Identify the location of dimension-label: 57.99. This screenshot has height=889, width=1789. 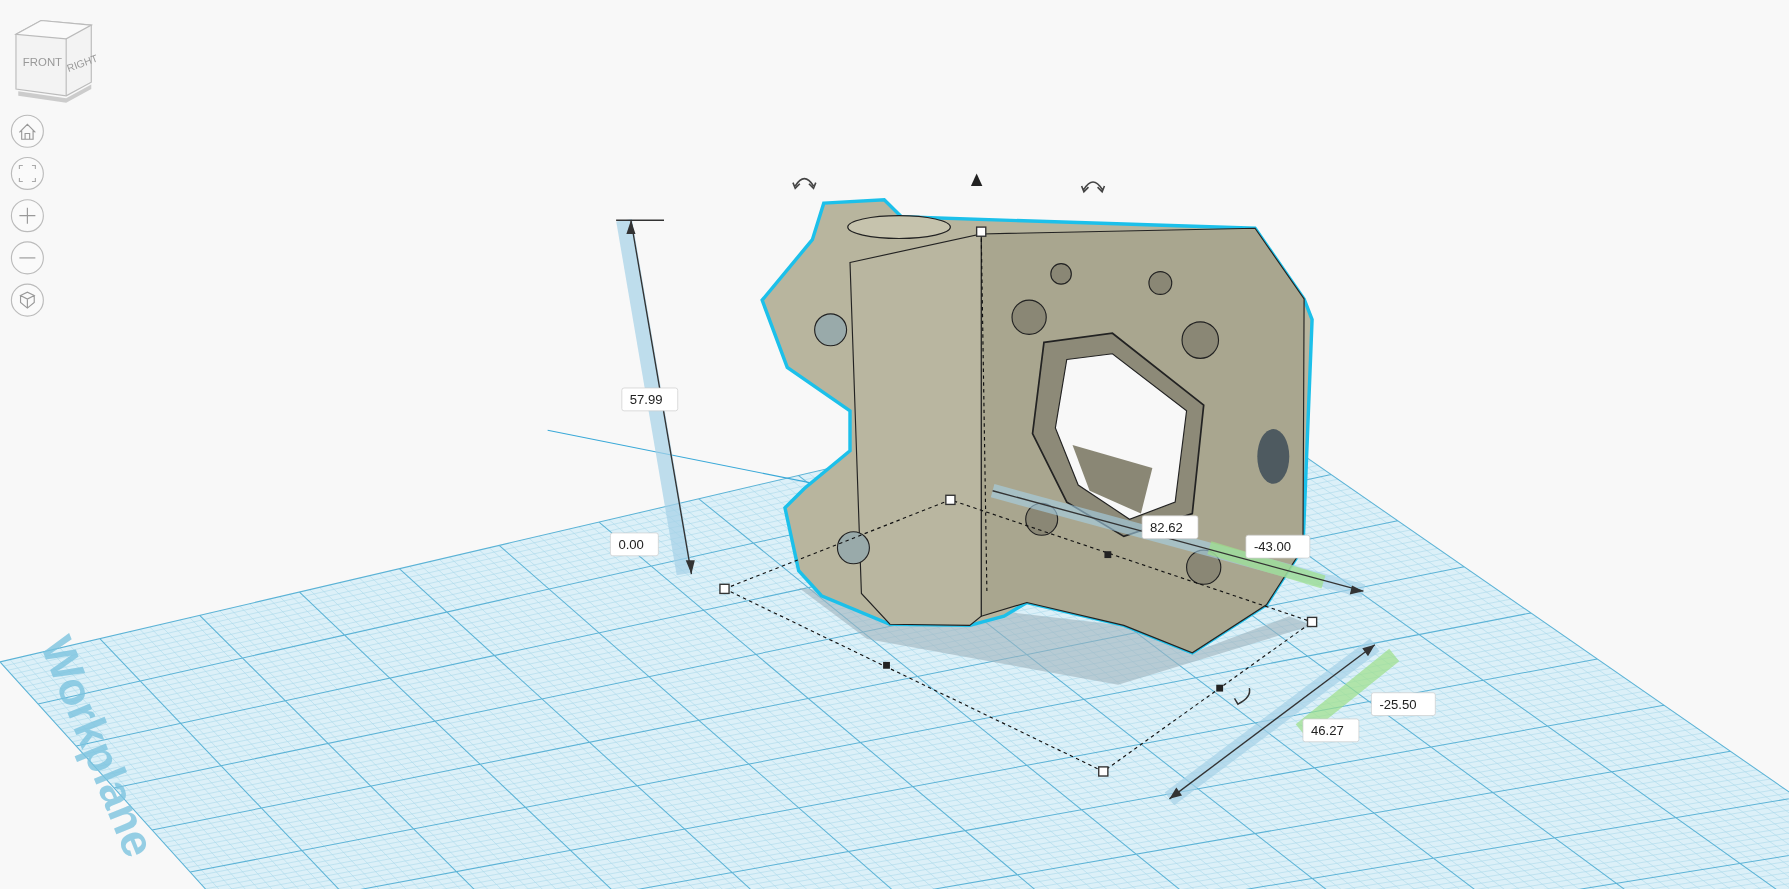
(650, 399).